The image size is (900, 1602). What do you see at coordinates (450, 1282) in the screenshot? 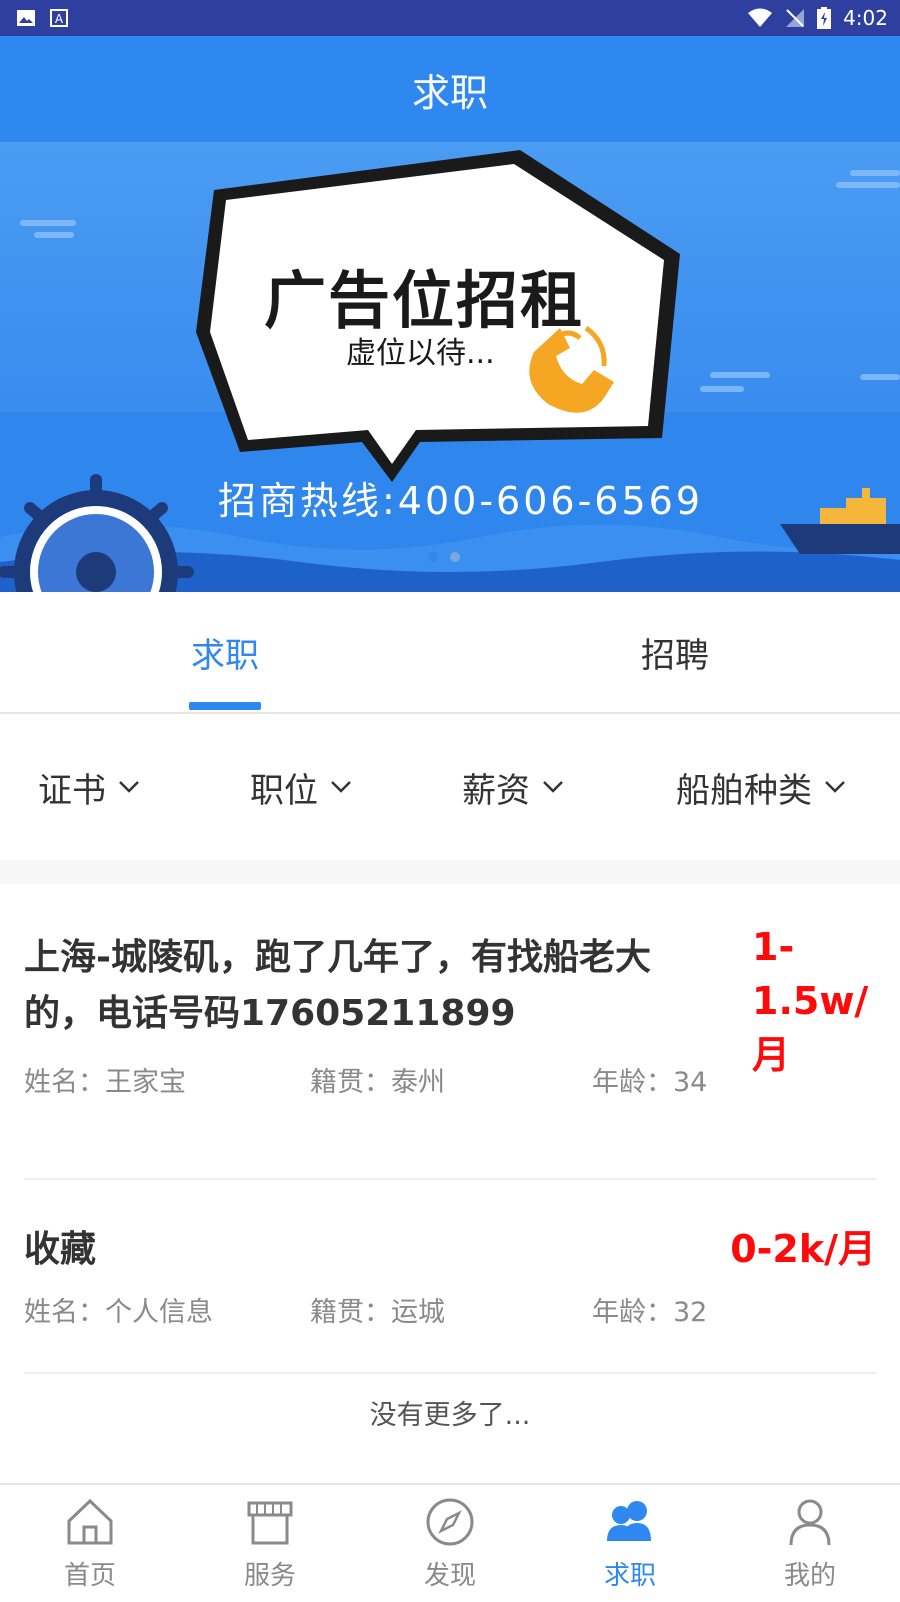
I see `job-list-item: 收藏 0-2k/月 姓名：个人信息 籍贯：运城 年龄：32` at bounding box center [450, 1282].